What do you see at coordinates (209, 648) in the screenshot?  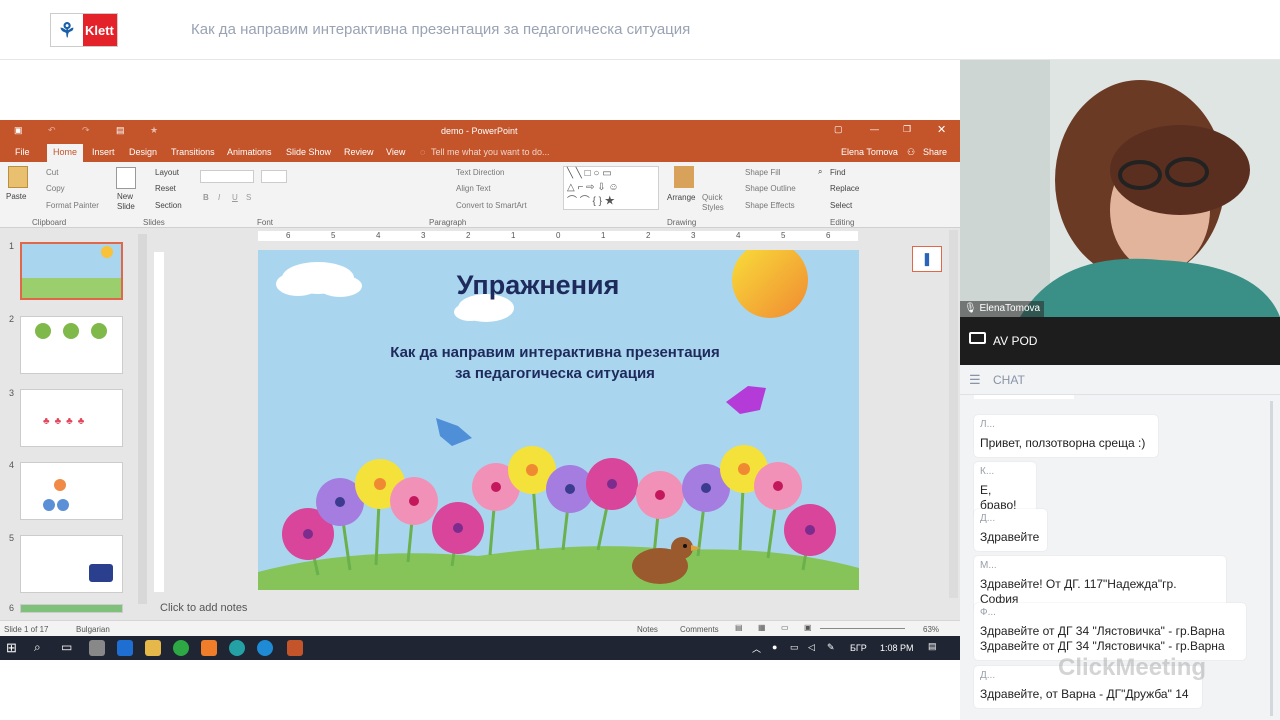 I see `app-icon` at bounding box center [209, 648].